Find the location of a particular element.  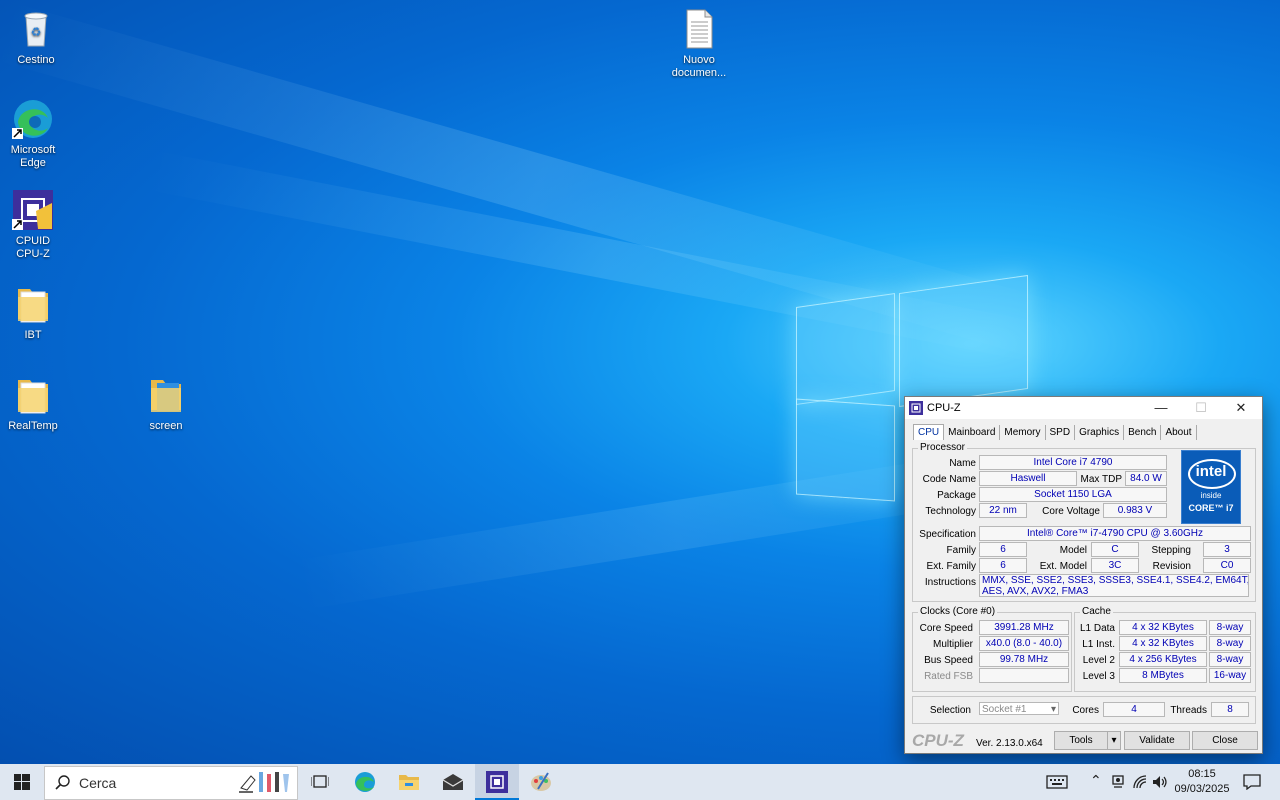

desktop-icon-realtemp: RealTemp is located at coordinates (34, 403).